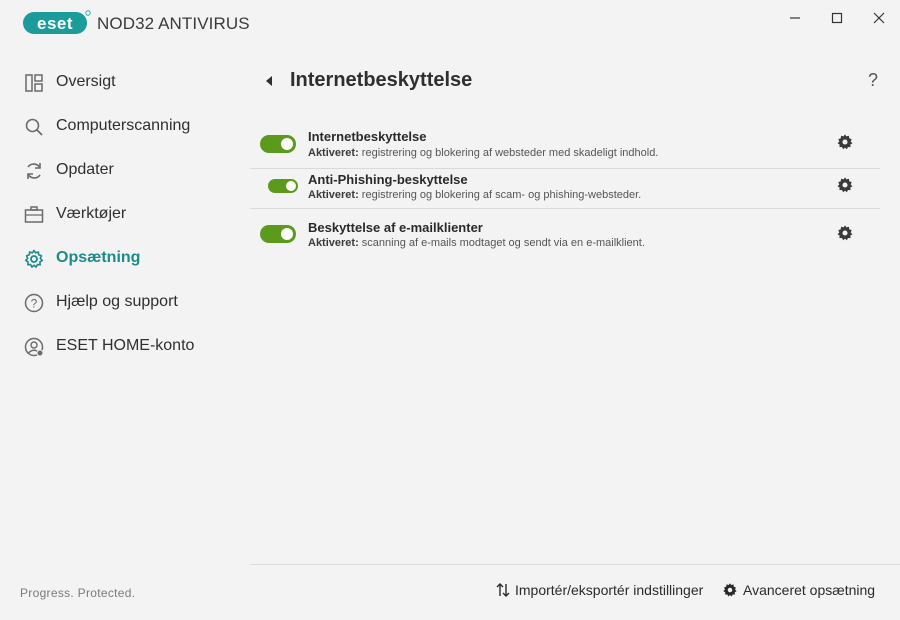 The image size is (900, 620). I want to click on sidebar-item-vaerktoejer: Værktøjer, so click(125, 214).